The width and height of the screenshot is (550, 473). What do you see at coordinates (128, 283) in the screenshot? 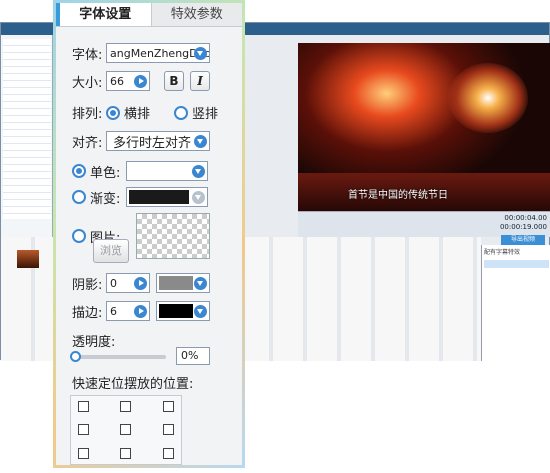
I see `shadow-input: 0` at bounding box center [128, 283].